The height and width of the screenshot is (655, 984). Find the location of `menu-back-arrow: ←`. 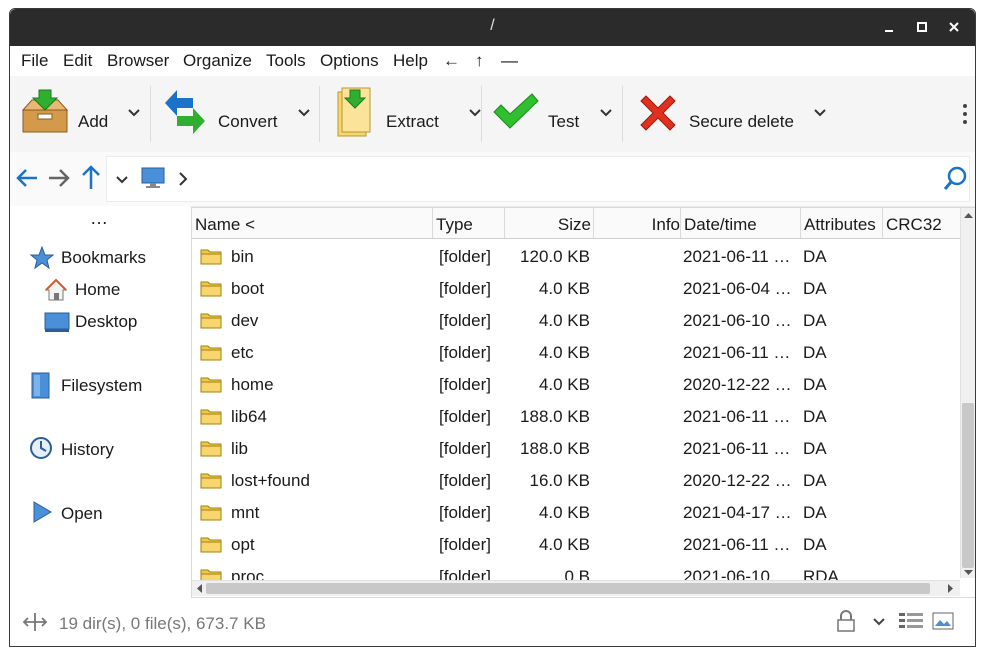

menu-back-arrow: ← is located at coordinates (451, 61).